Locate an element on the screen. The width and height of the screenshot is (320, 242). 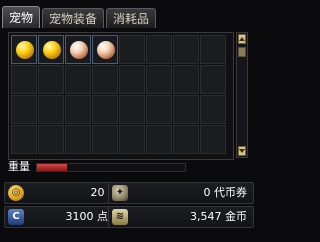
tab-pets: 宠物 is located at coordinates (21, 17).